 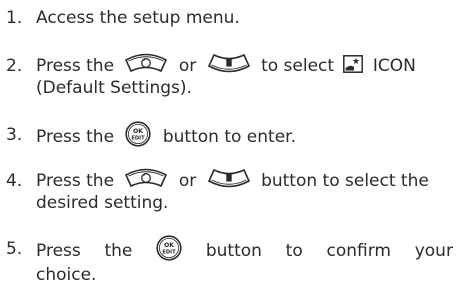 I want to click on step-word: Press, so click(x=58, y=251).